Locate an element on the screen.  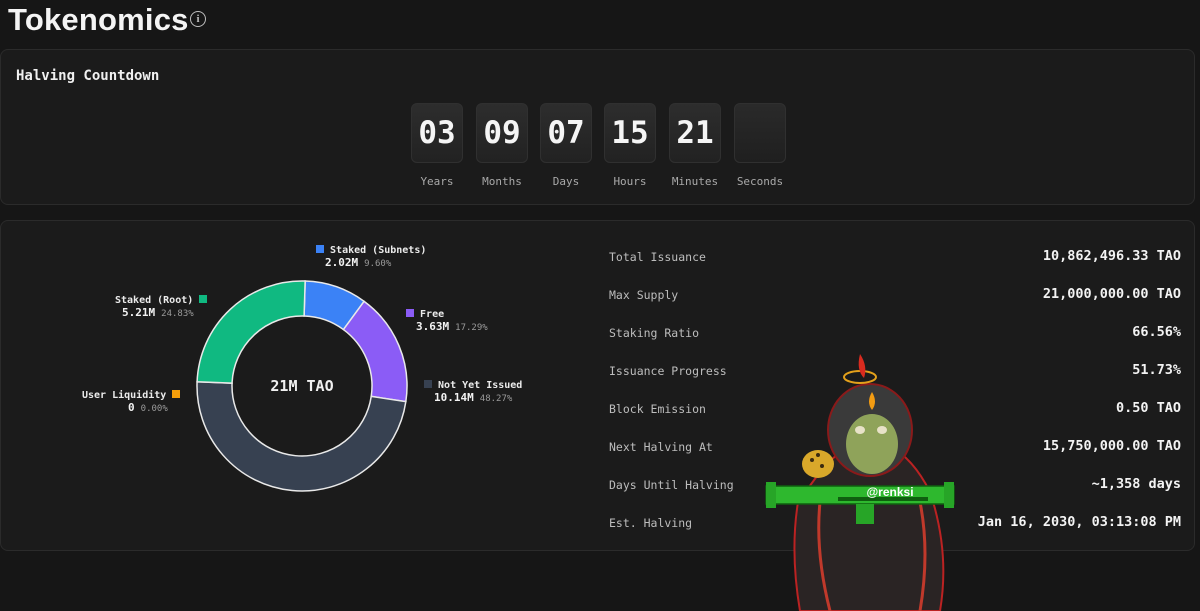
countdown-minutes-label: Minutes is located at coordinates (695, 181).